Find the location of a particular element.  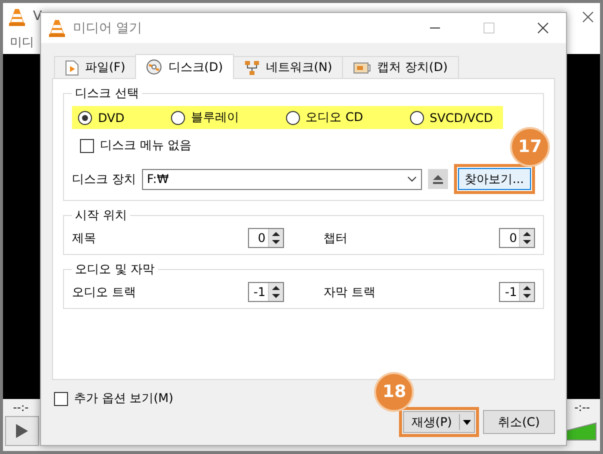

group-title: 시작 위치 is located at coordinates (101, 215).